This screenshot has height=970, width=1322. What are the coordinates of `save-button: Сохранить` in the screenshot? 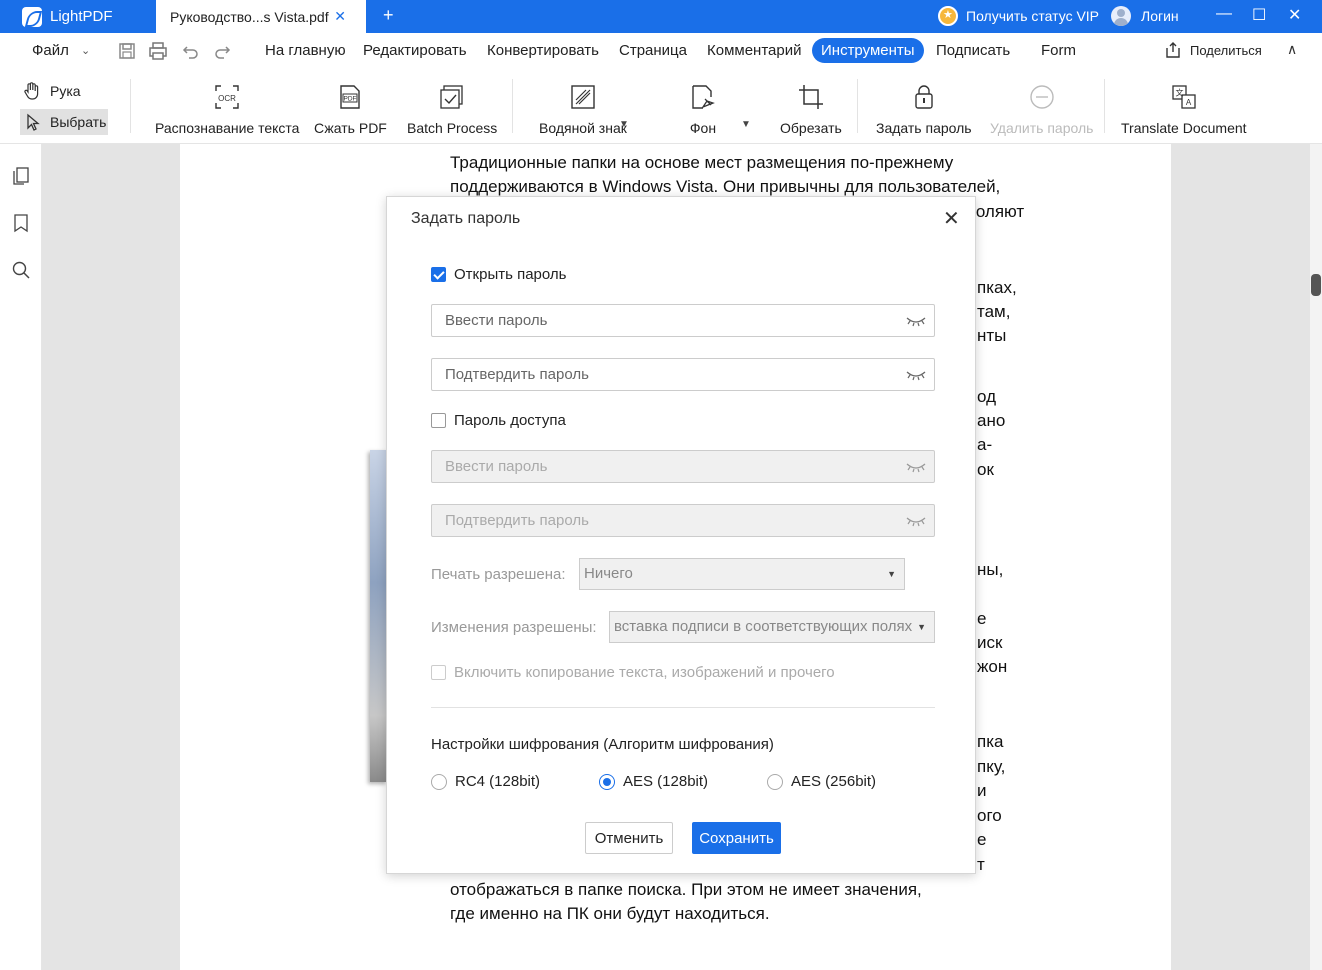 It's located at (736, 838).